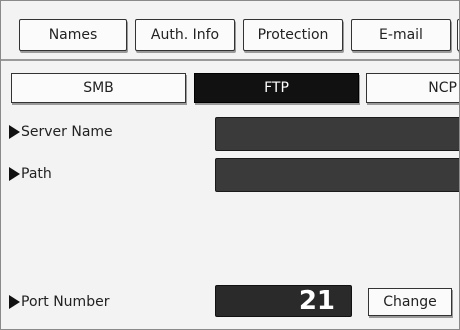  Describe the element at coordinates (73, 35) in the screenshot. I see `tab-names: Names` at that location.